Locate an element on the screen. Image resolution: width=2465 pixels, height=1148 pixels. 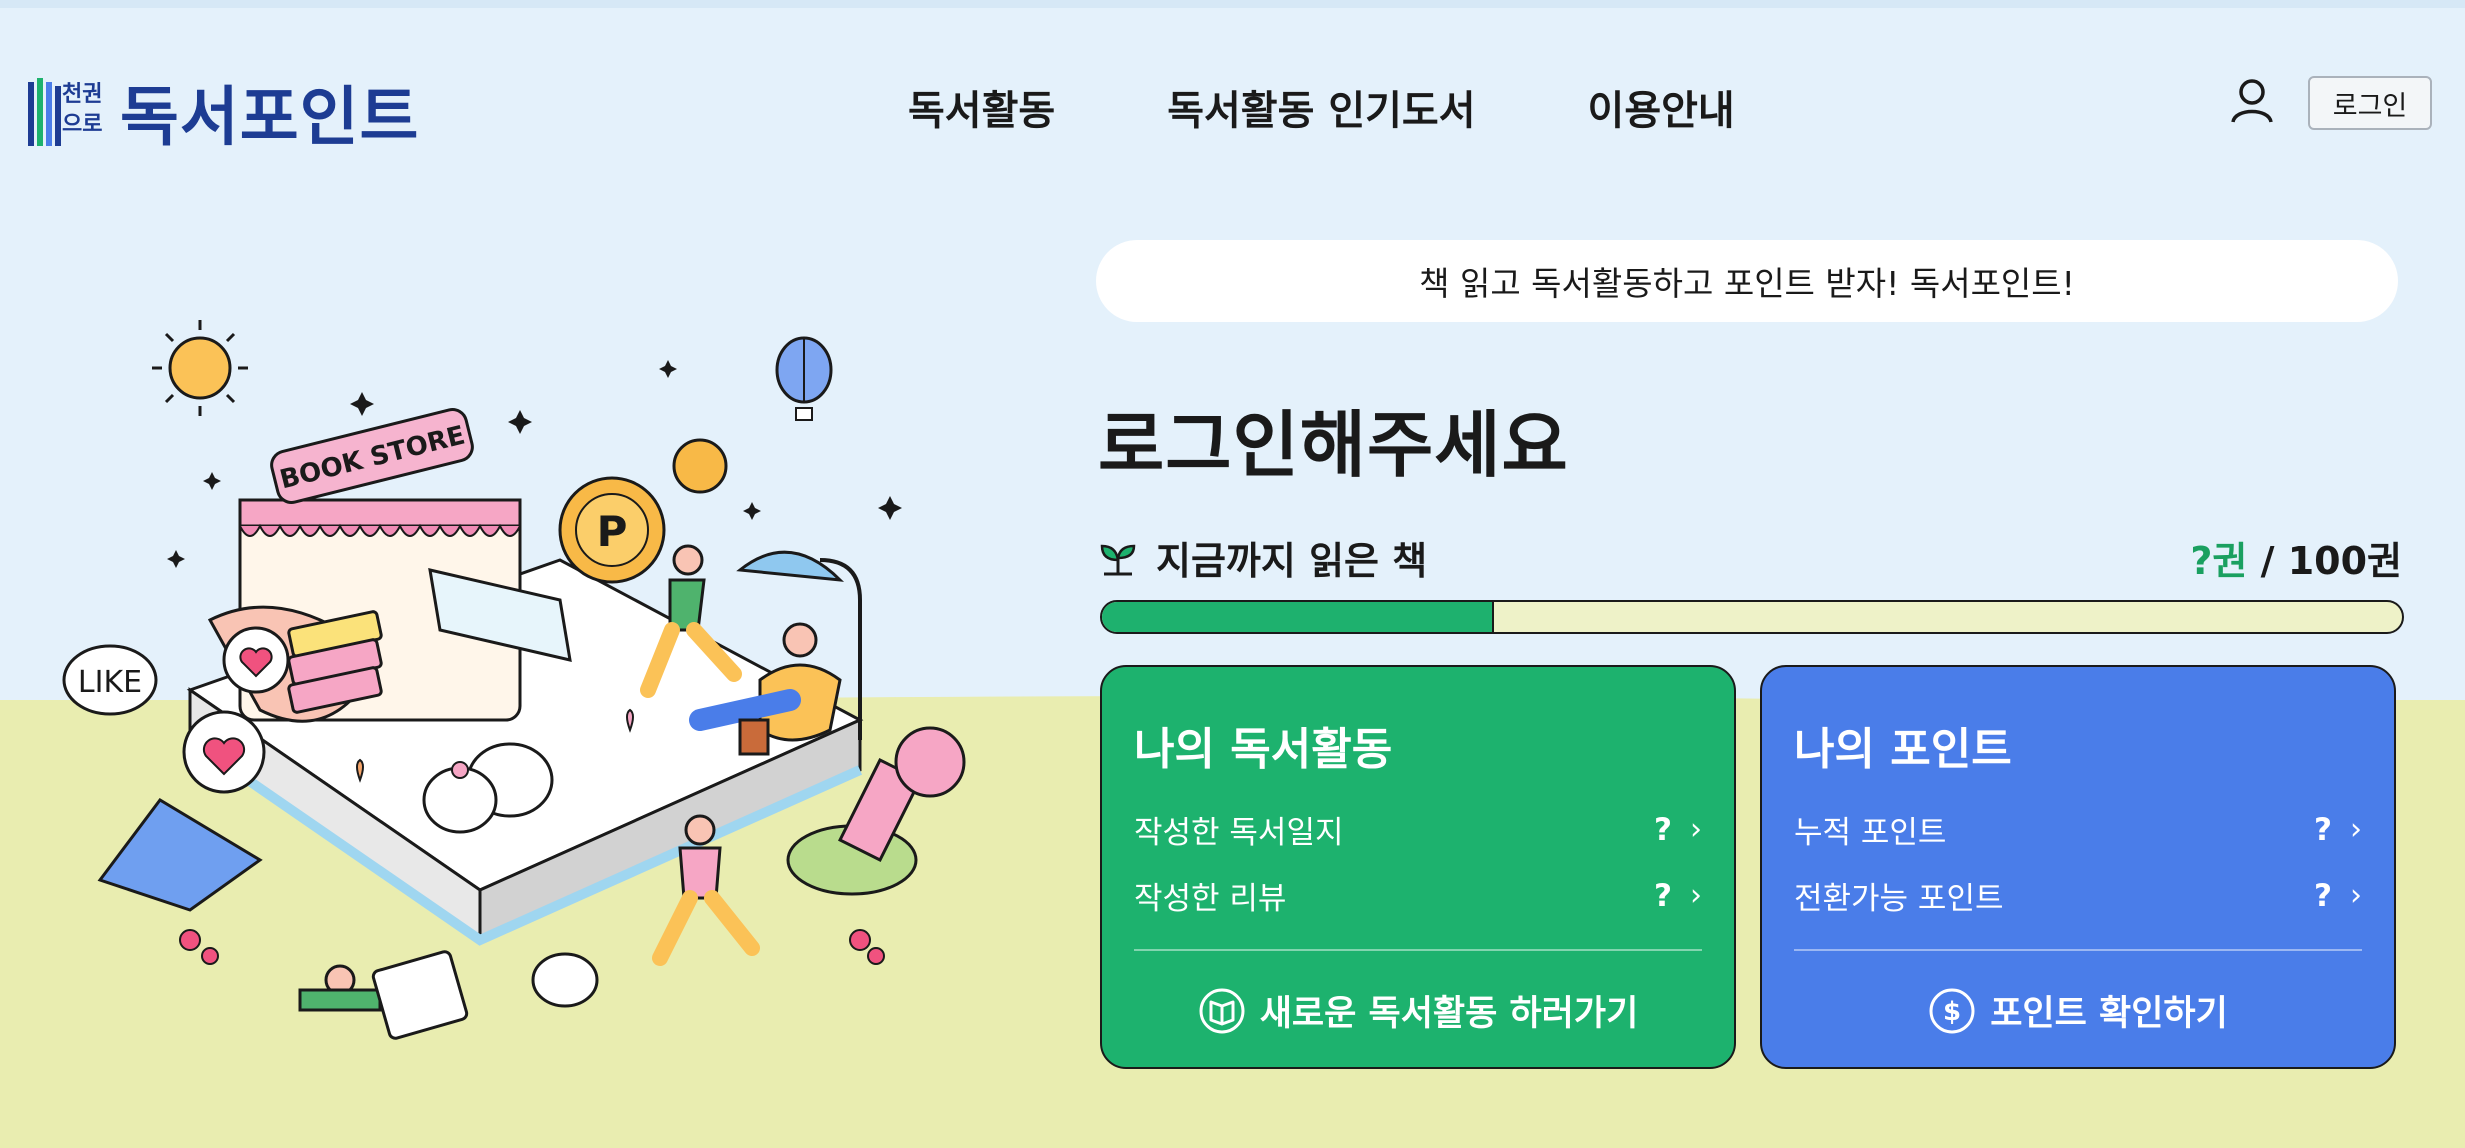
hot-air-balloon-icon is located at coordinates (804, 378).